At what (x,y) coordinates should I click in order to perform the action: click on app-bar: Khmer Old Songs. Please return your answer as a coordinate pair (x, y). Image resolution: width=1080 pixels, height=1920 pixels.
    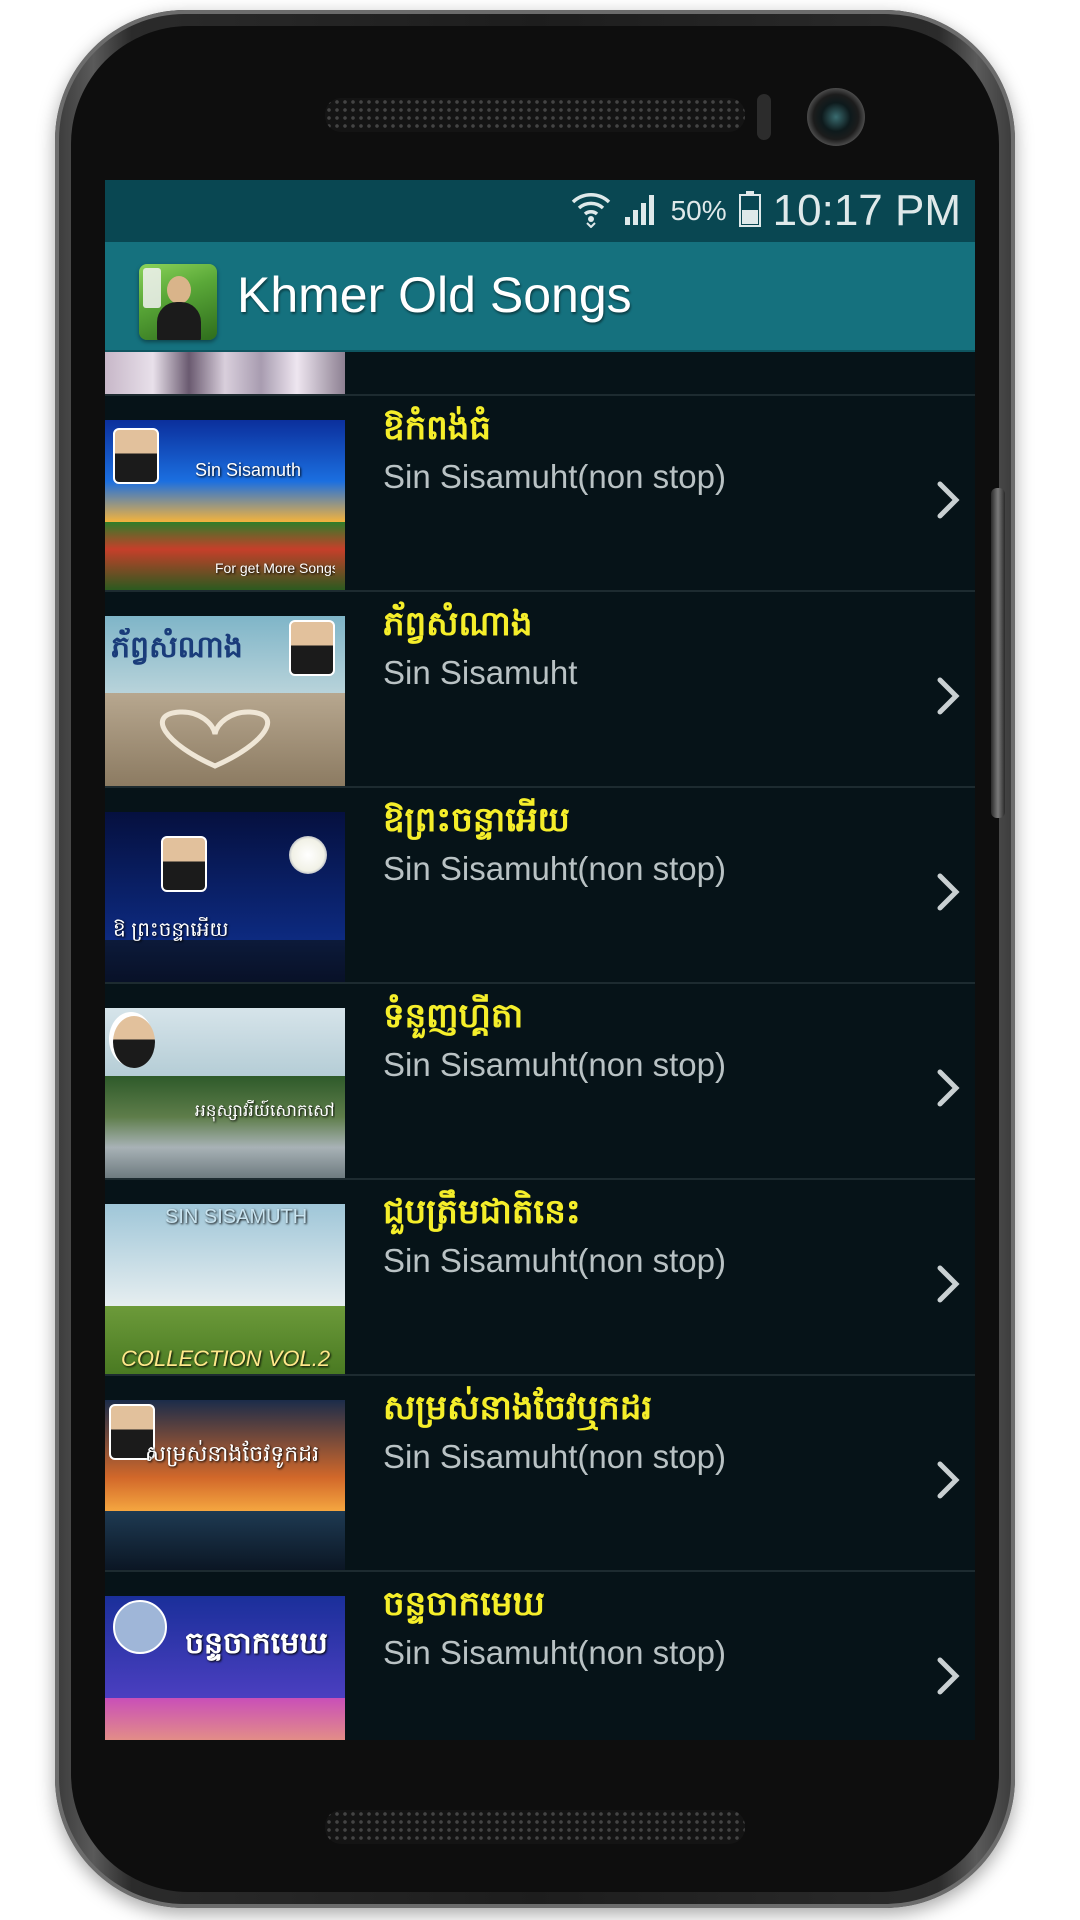
    Looking at the image, I should click on (540, 297).